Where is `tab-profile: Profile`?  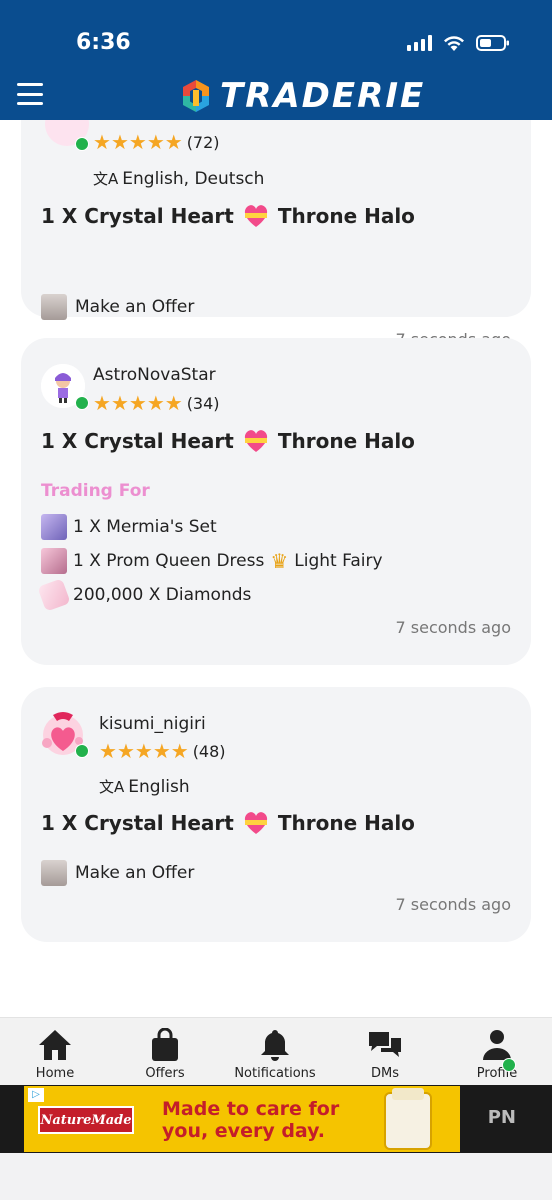
tab-profile: Profile is located at coordinates (497, 1054).